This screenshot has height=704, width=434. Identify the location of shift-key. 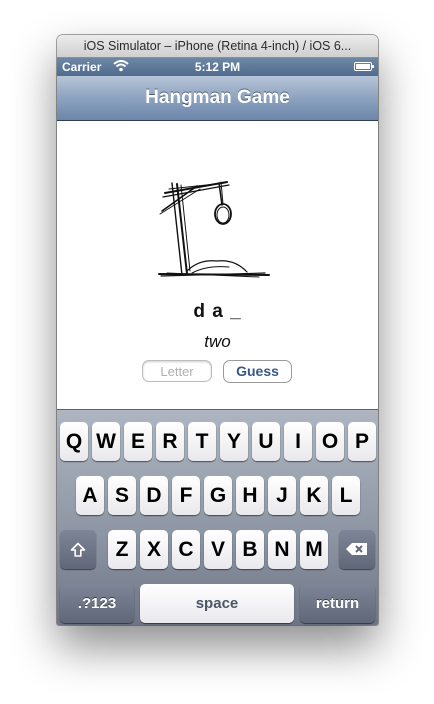
(78, 549).